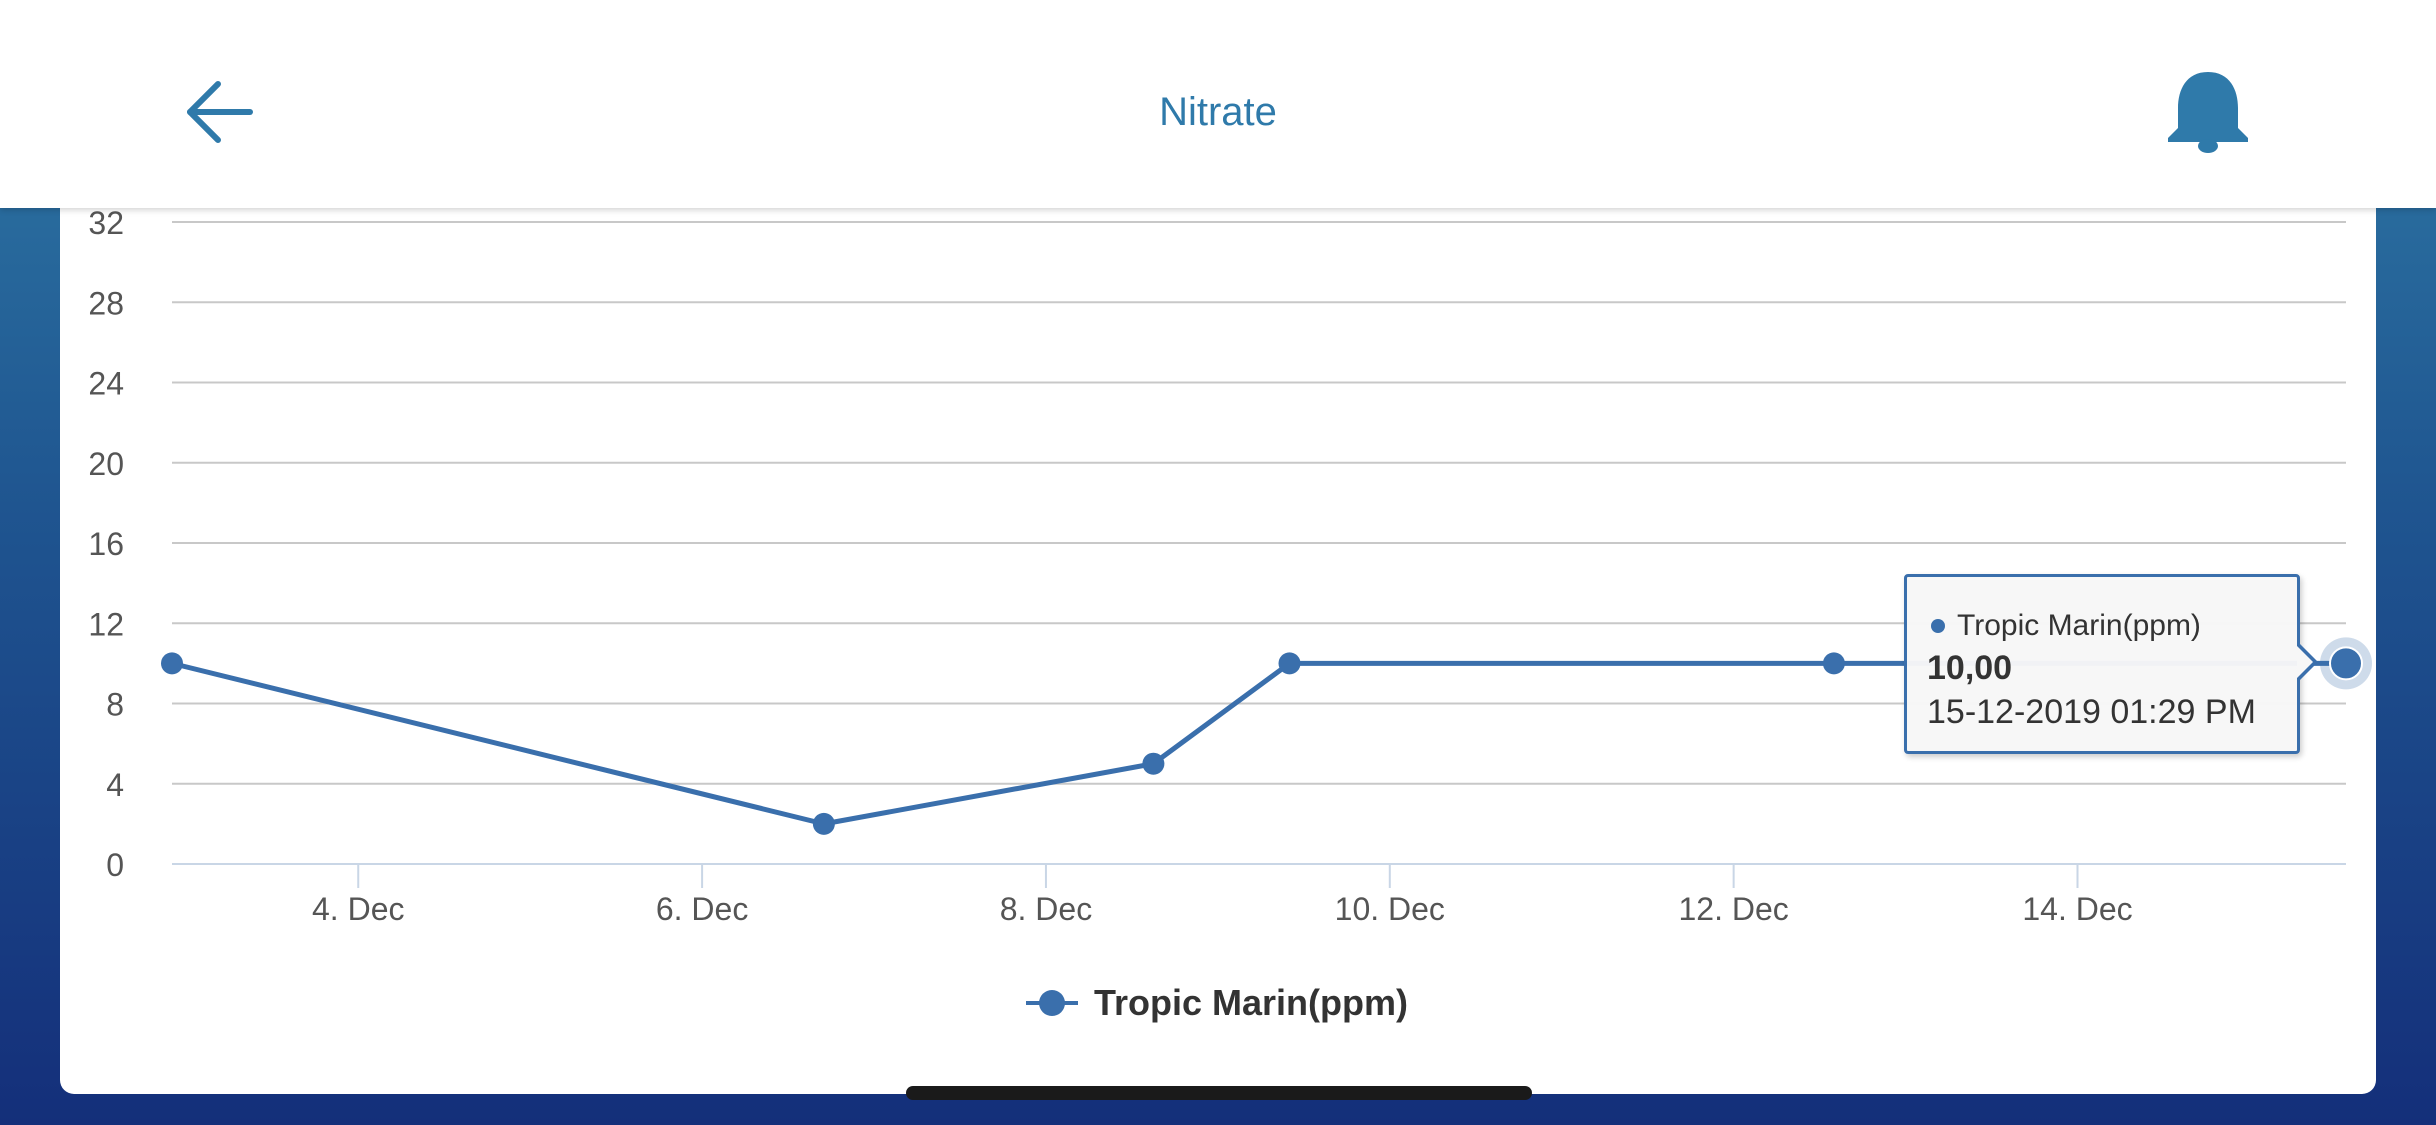 Image resolution: width=2436 pixels, height=1125 pixels. Describe the element at coordinates (2077, 909) in the screenshot. I see `x-tick-label: 14. Dec` at that location.